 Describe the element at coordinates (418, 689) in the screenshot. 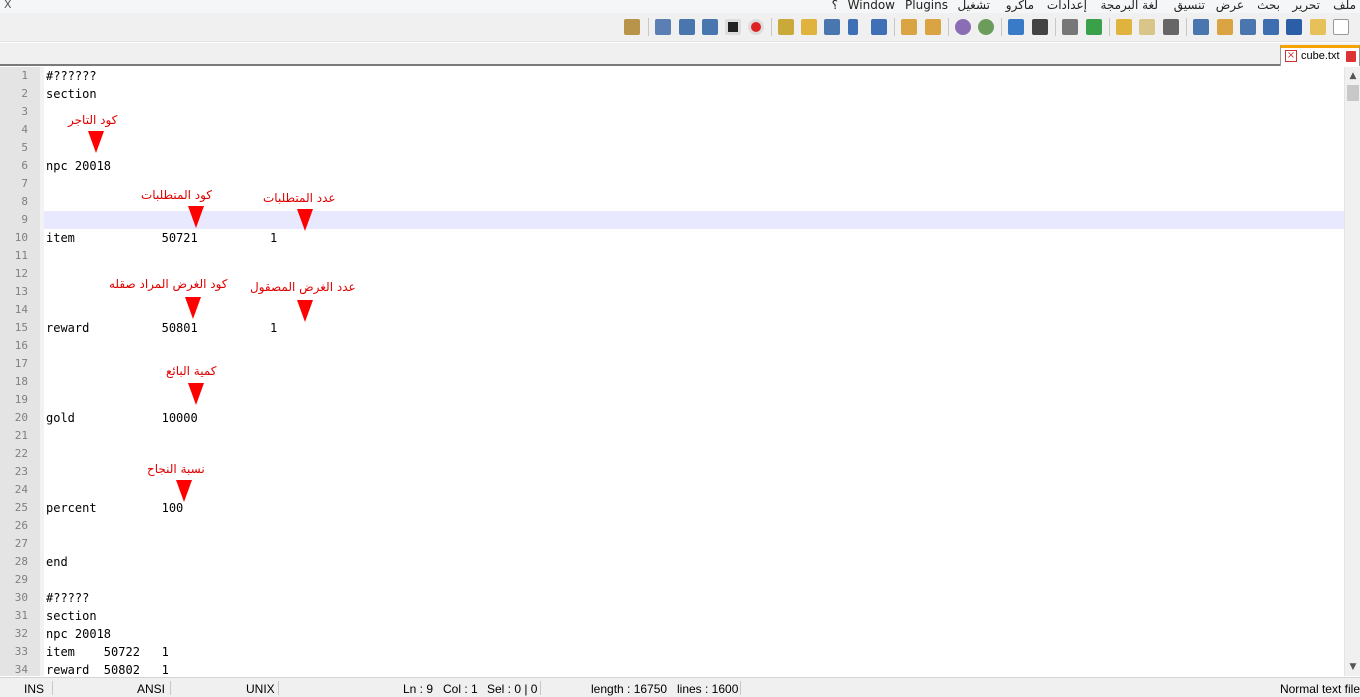

I see `status-line: Ln : 9` at that location.